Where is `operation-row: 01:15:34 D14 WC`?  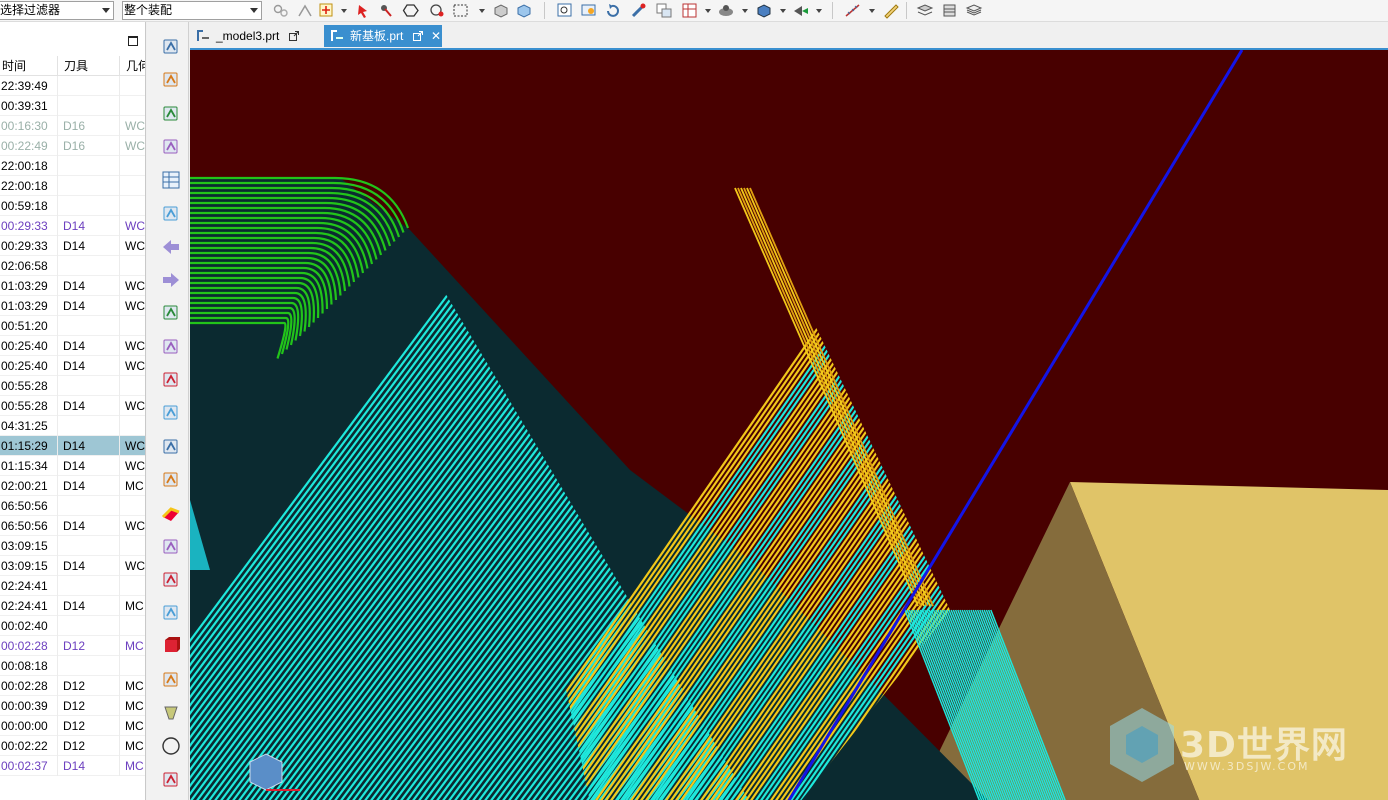
operation-row: 01:15:34 D14 WC is located at coordinates (72, 466).